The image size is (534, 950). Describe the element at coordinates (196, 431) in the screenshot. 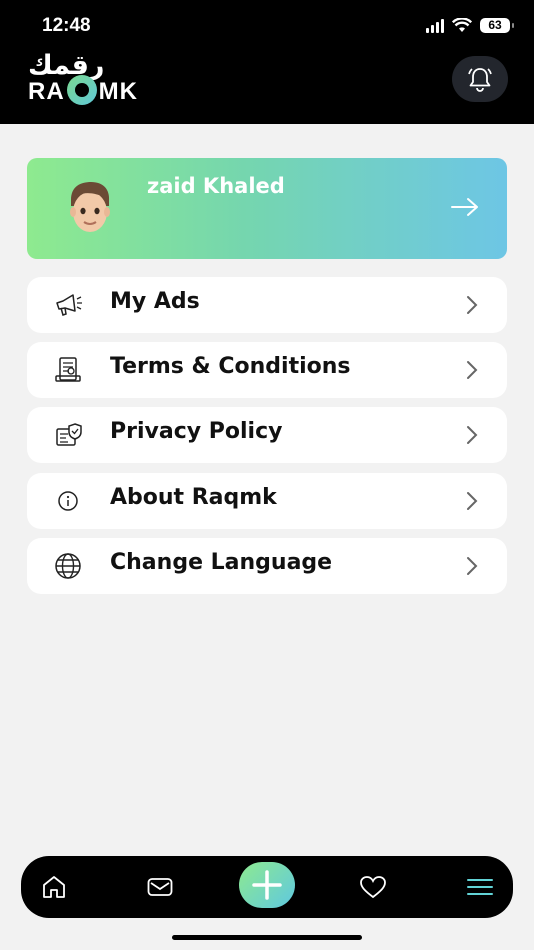

I see `menu-label: Privacy Policy` at that location.